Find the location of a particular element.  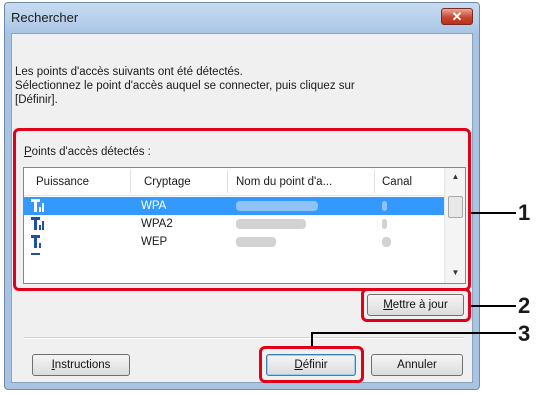

cancel-button: Annuler is located at coordinates (417, 365).